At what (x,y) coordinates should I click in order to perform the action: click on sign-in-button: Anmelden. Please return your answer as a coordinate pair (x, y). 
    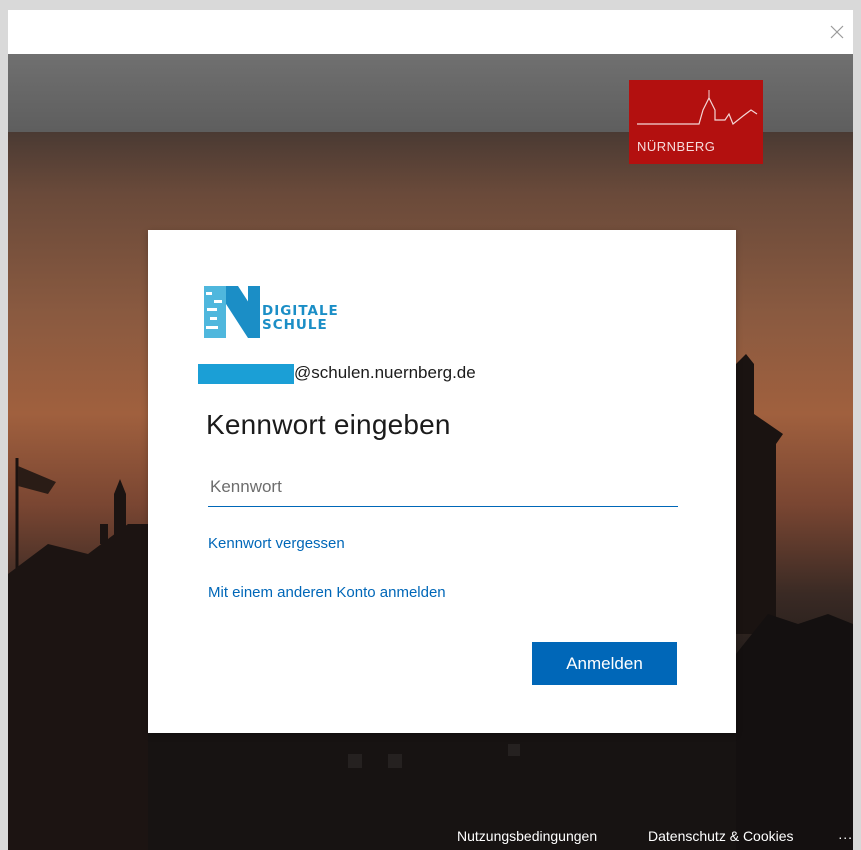
    Looking at the image, I should click on (604, 663).